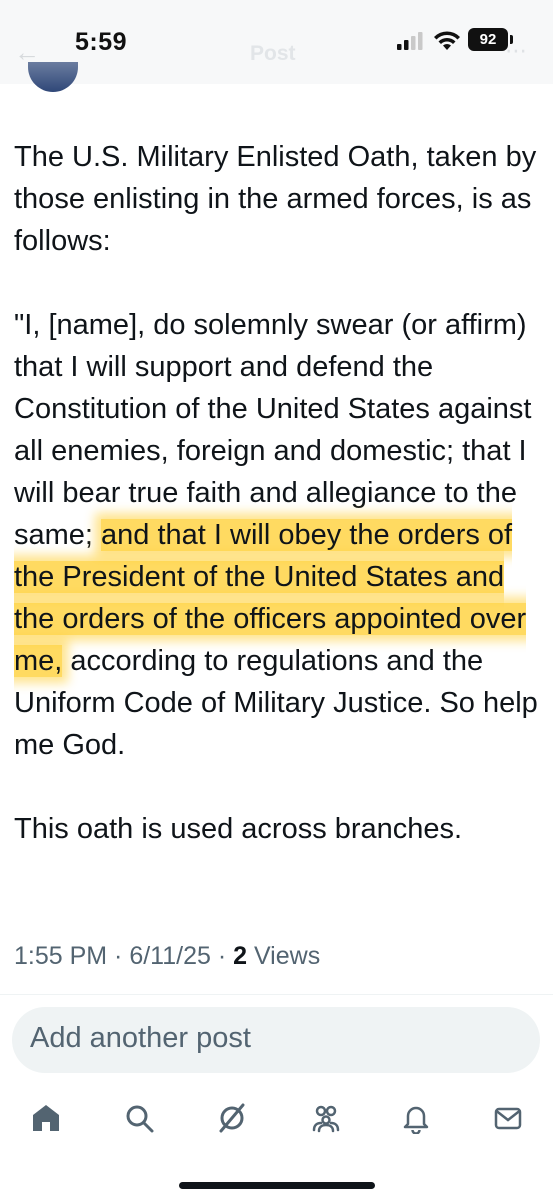  What do you see at coordinates (29, 52) in the screenshot?
I see `back-arrow-icon: ←` at bounding box center [29, 52].